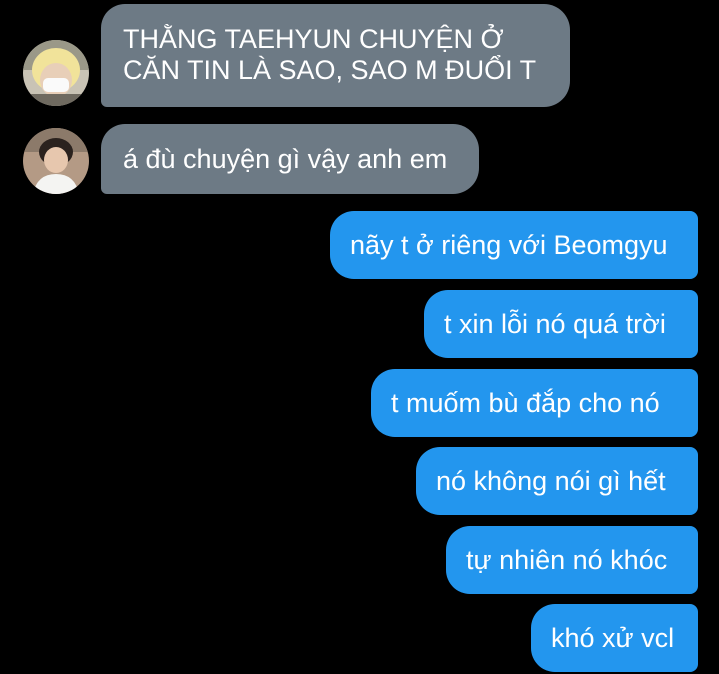 This screenshot has height=674, width=719. I want to click on outgoing-message-5: tự nhiên nó khóc, so click(572, 560).